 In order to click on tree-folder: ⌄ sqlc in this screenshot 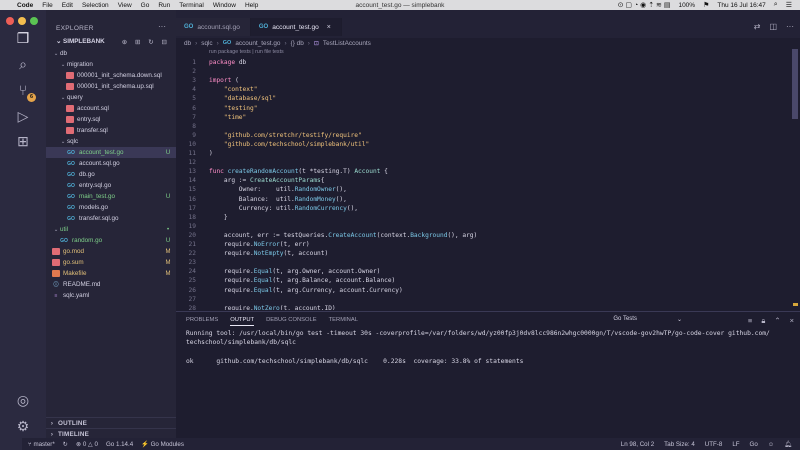, I will do `click(111, 141)`.